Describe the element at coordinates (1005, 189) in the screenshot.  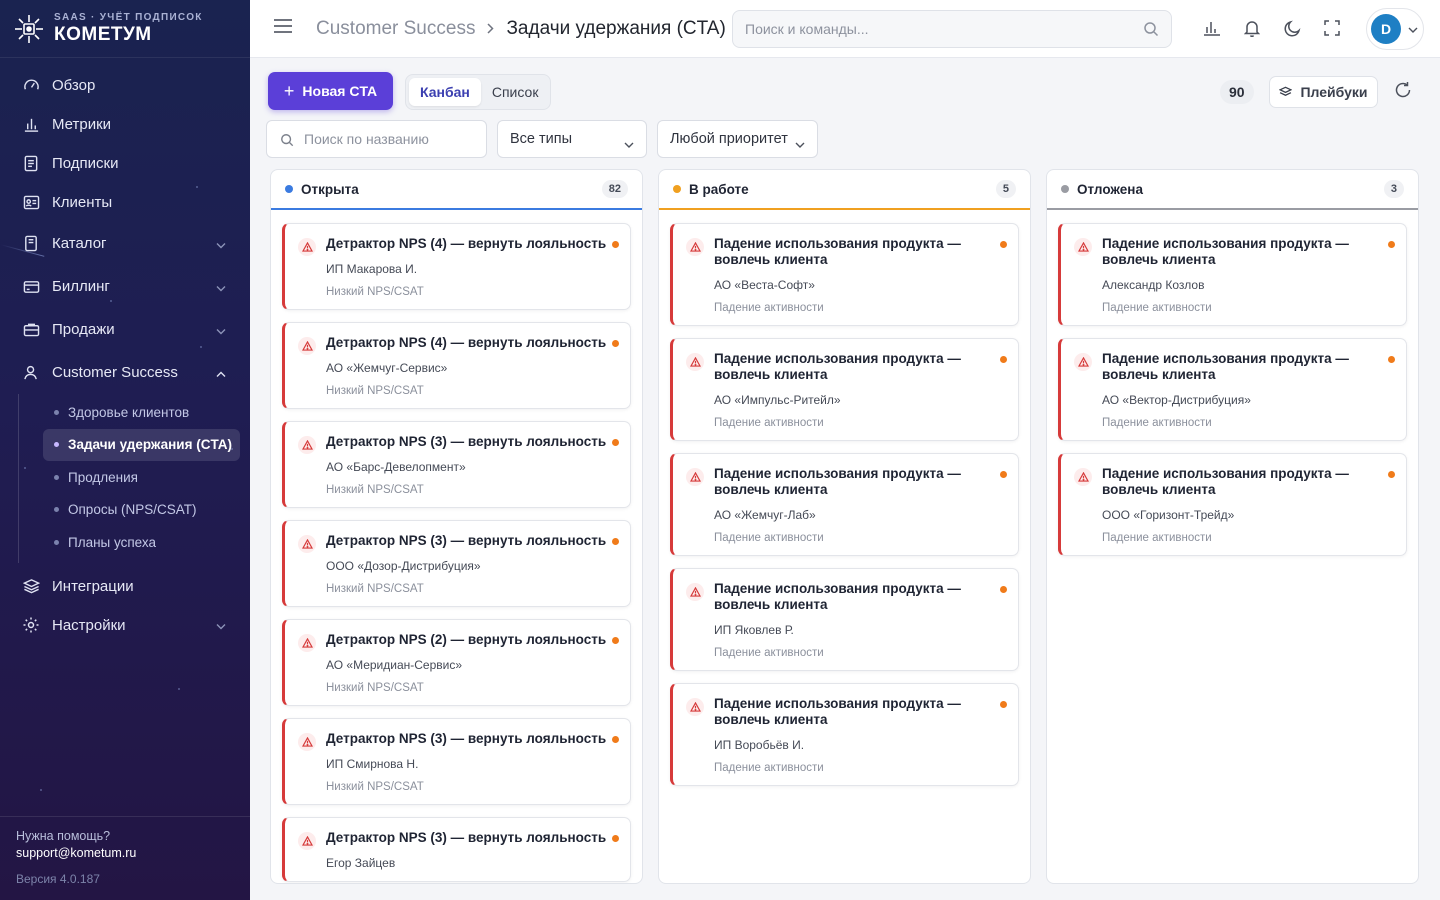
I see `column-count-badge: 5` at that location.